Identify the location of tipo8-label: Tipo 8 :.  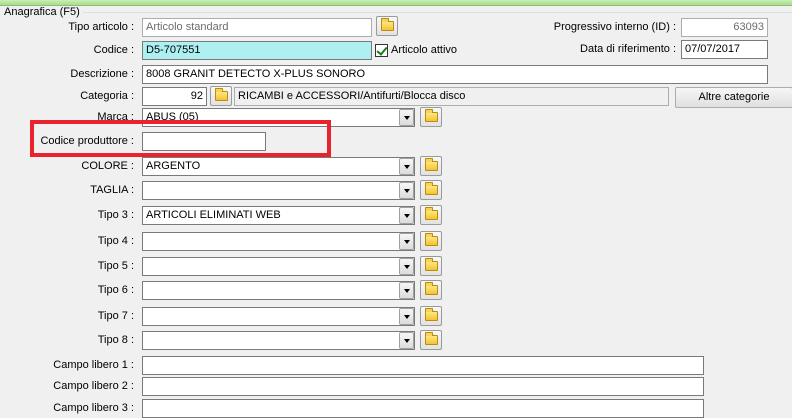
(115, 340).